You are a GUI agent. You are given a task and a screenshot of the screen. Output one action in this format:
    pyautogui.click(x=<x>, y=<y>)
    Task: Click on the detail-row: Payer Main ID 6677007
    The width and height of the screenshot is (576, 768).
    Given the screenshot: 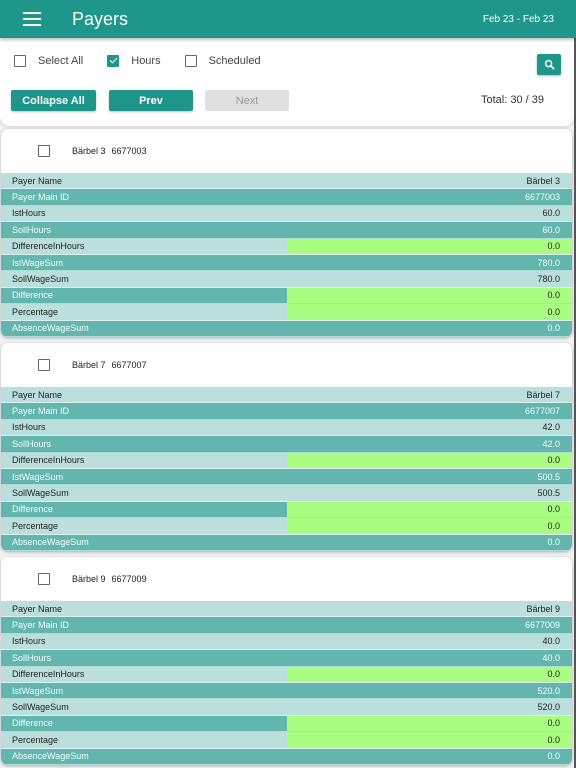 What is the action you would take?
    pyautogui.click(x=286, y=411)
    